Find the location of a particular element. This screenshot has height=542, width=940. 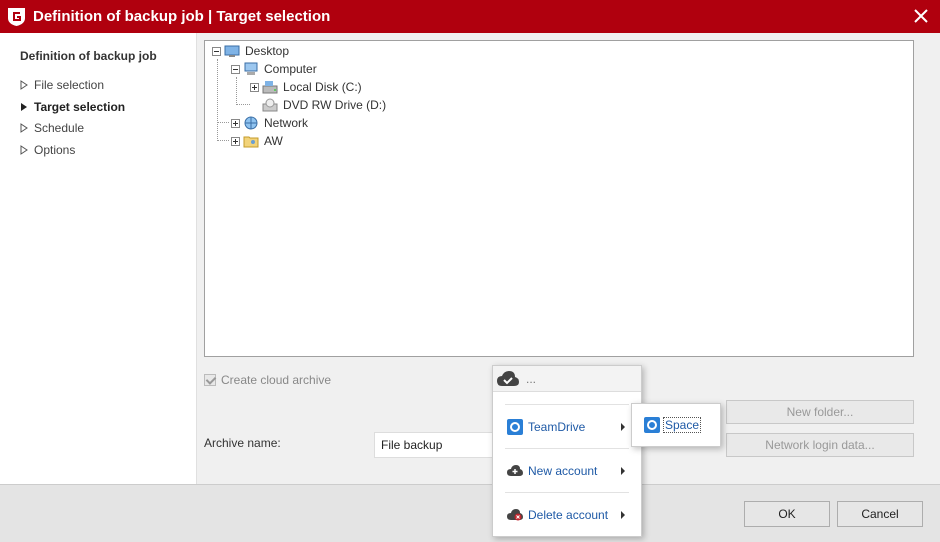

archive-name-input: File backup is located at coordinates (434, 445).